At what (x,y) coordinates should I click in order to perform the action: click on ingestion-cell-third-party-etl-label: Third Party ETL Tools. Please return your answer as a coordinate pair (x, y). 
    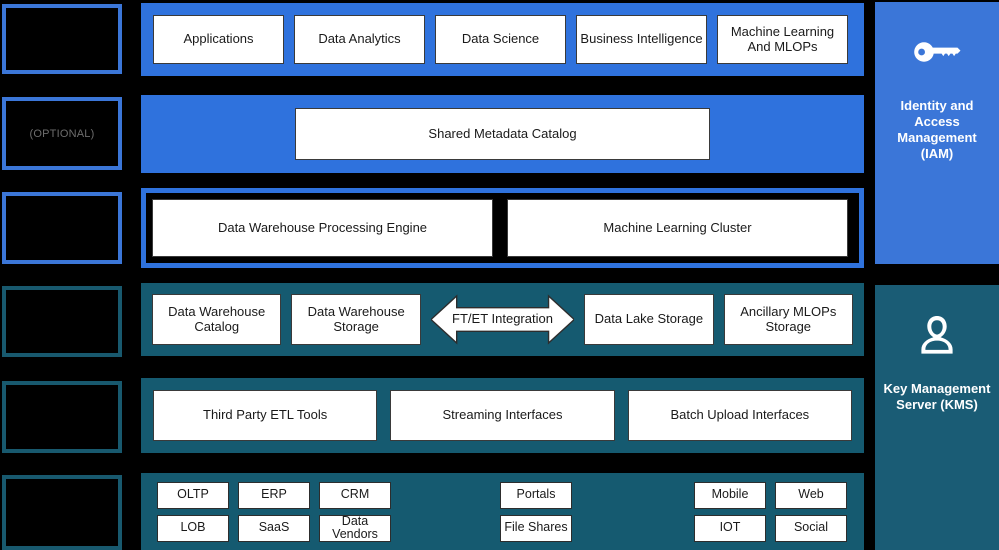
    Looking at the image, I should click on (265, 415).